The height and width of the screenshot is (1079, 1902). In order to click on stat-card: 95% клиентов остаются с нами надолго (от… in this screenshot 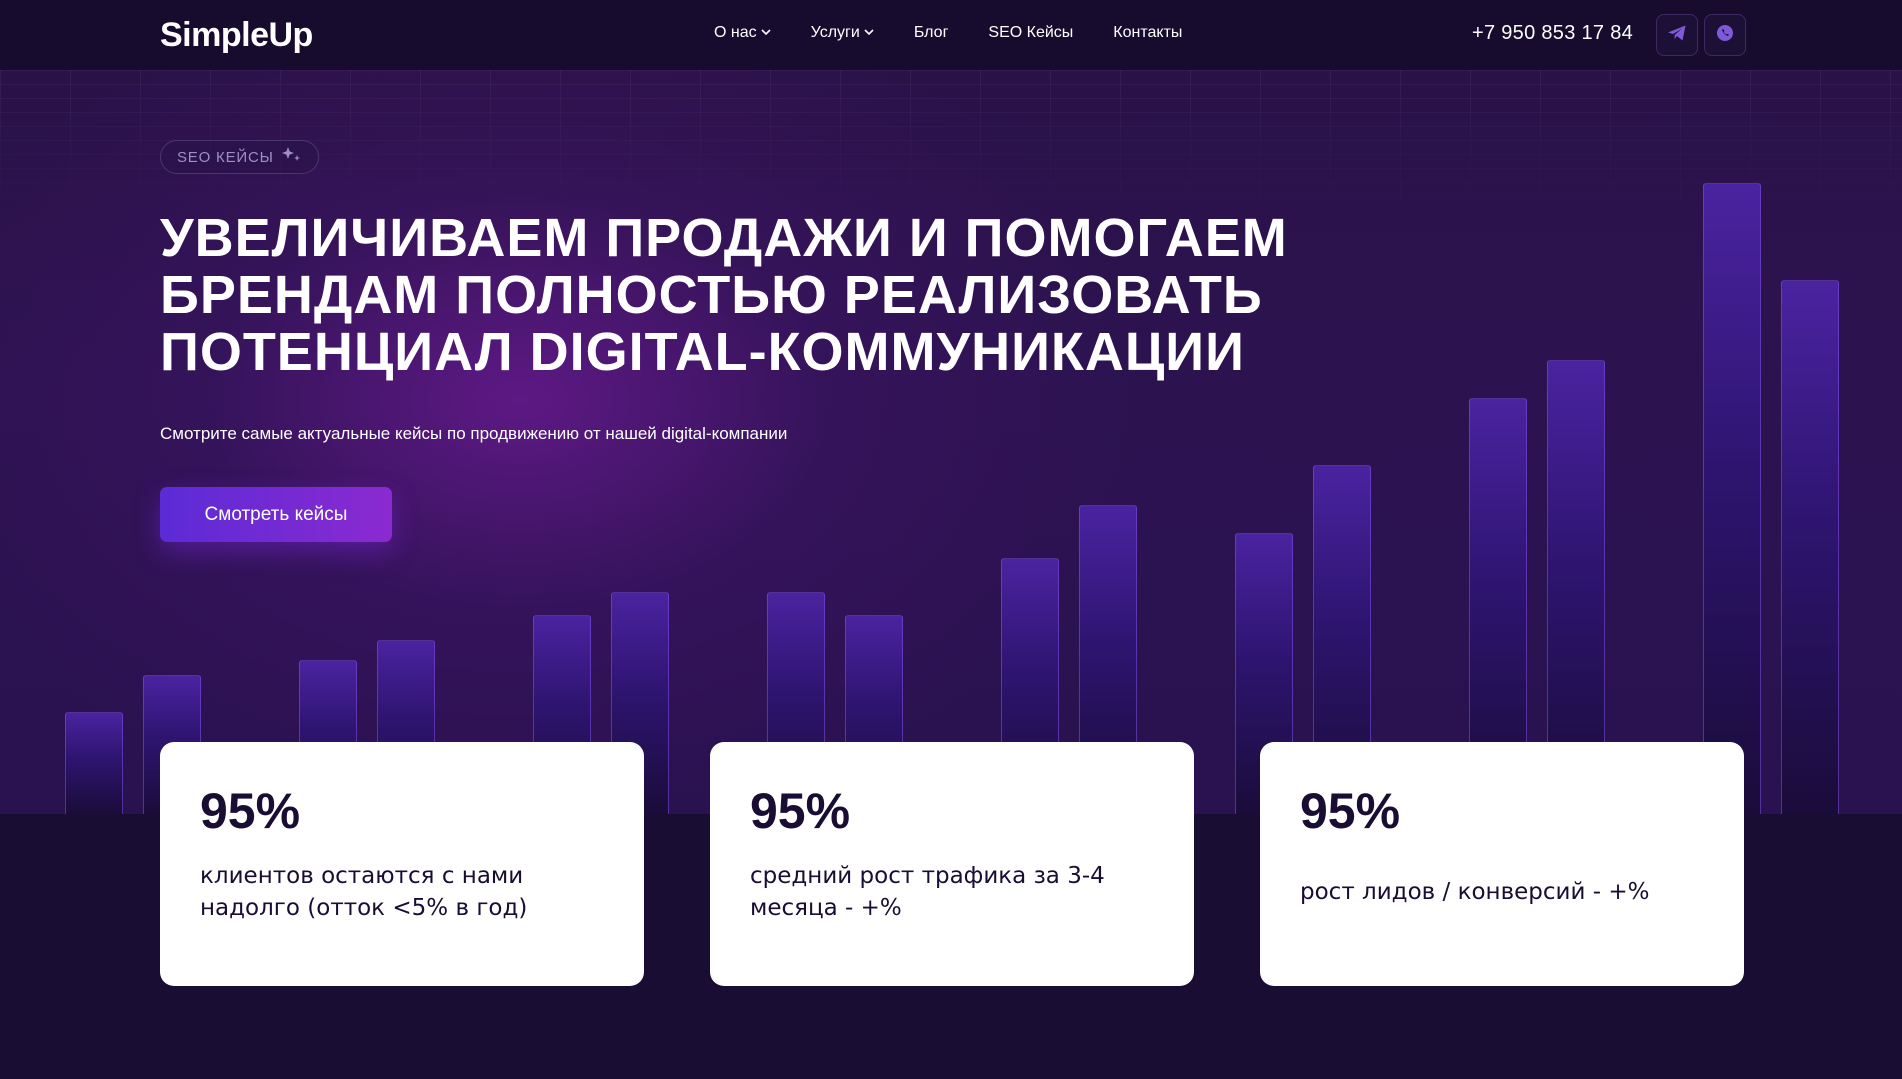, I will do `click(402, 864)`.